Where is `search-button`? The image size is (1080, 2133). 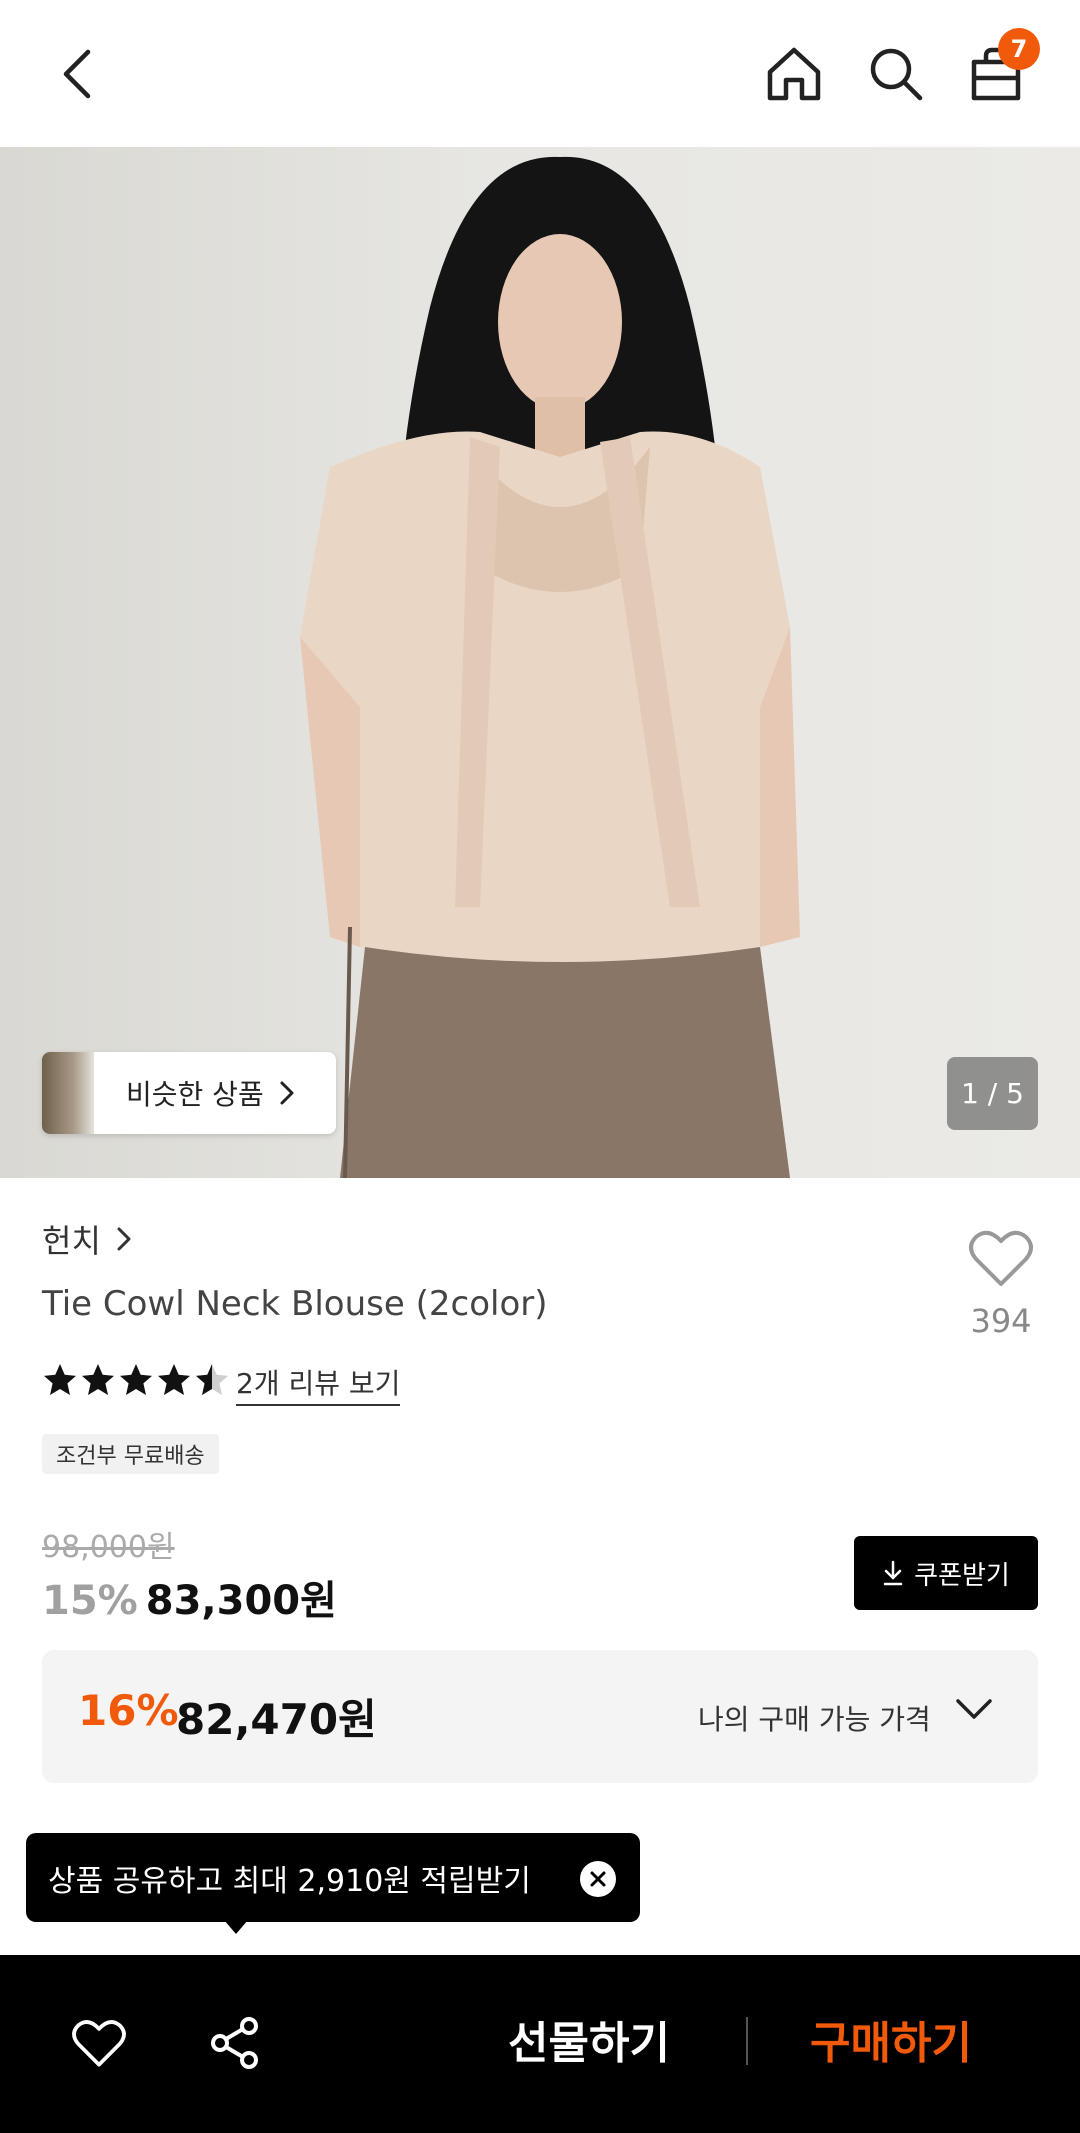 search-button is located at coordinates (896, 74).